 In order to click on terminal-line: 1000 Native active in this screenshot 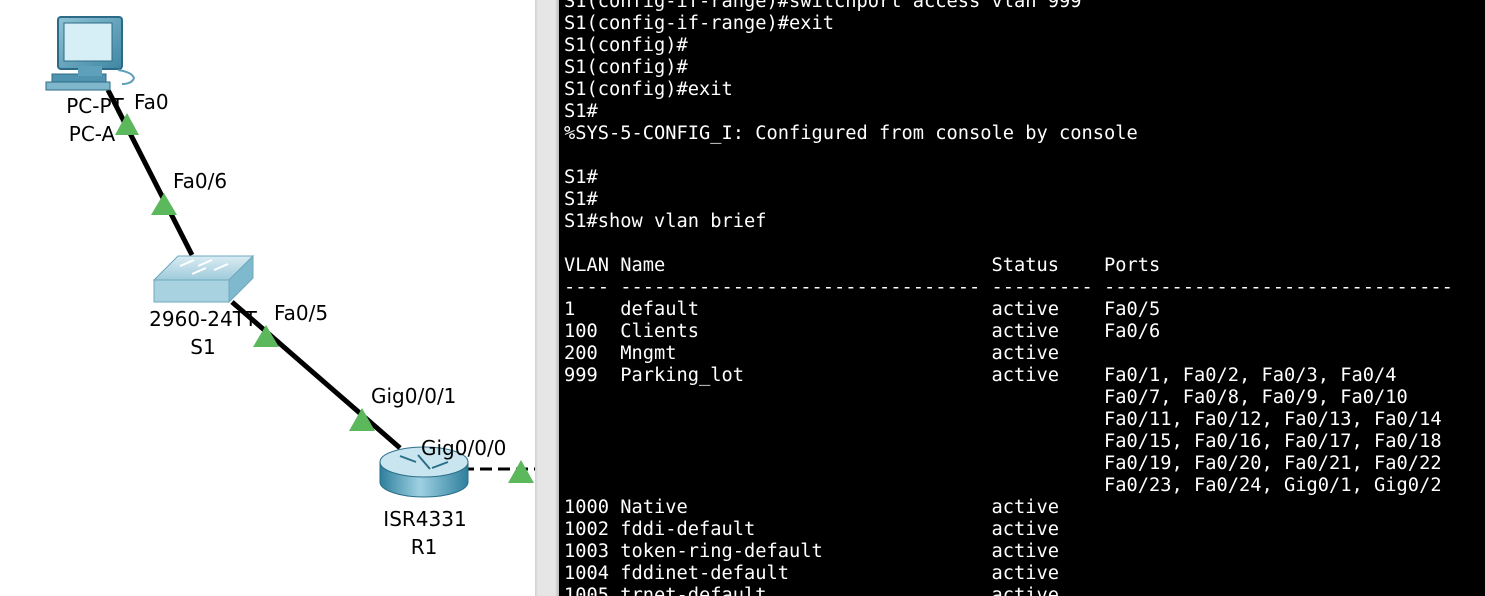, I will do `click(812, 507)`.